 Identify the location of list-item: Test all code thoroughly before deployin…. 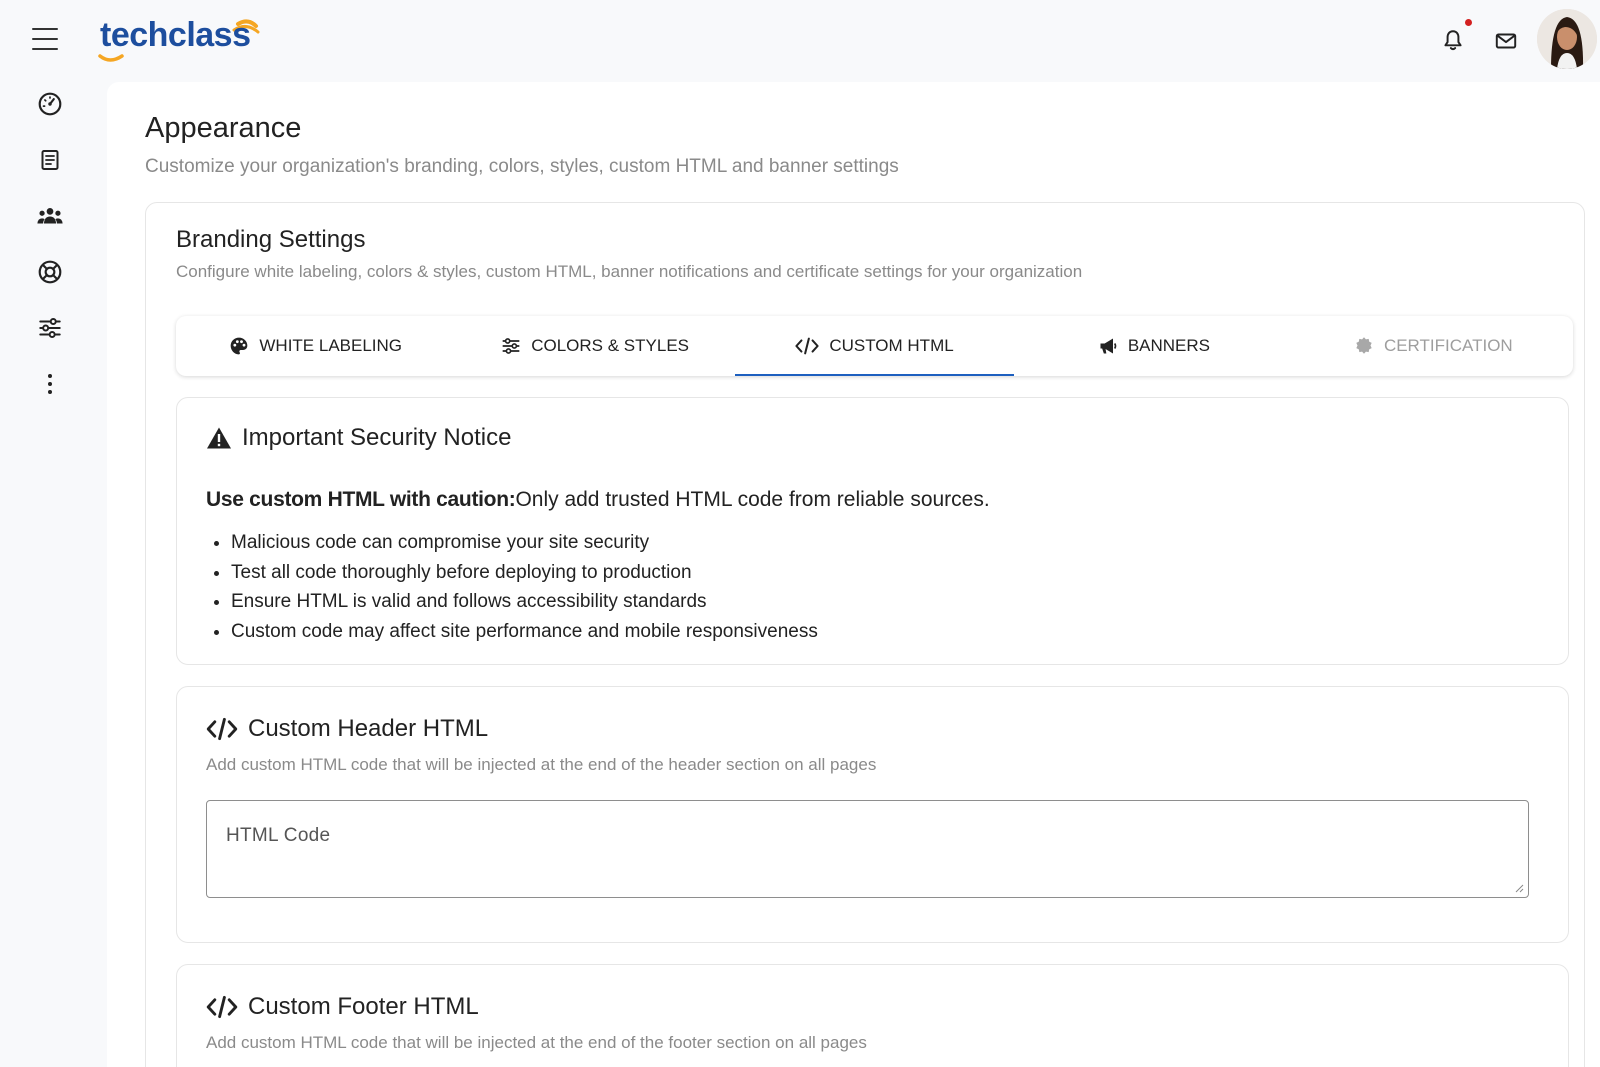
(524, 573).